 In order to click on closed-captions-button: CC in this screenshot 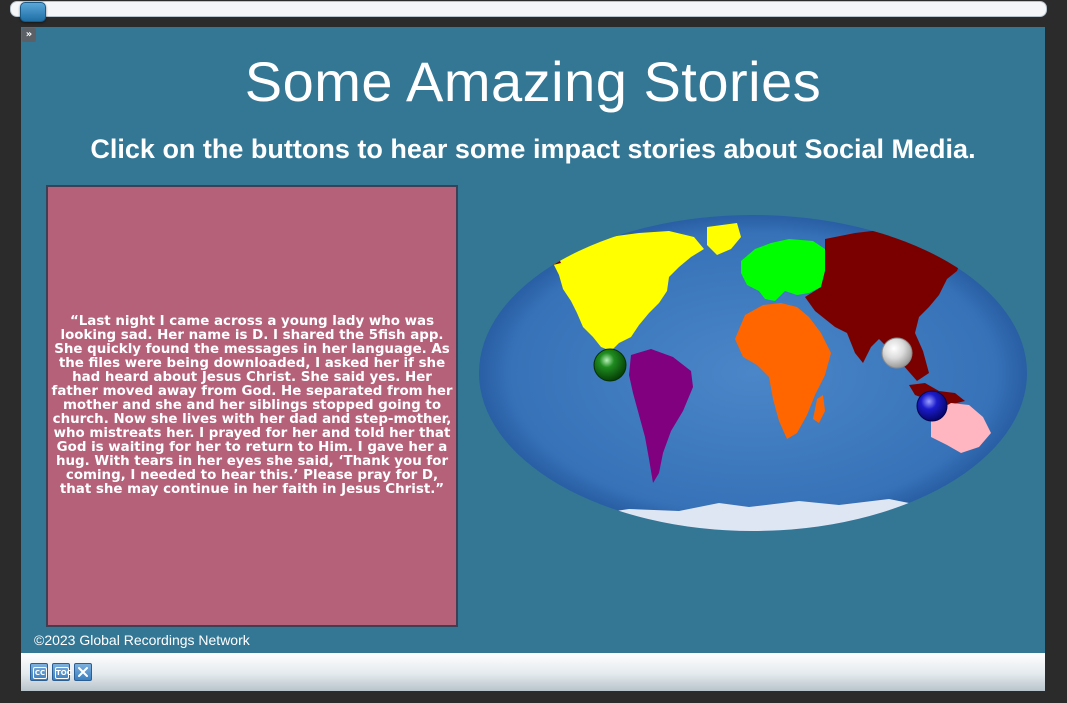, I will do `click(39, 672)`.